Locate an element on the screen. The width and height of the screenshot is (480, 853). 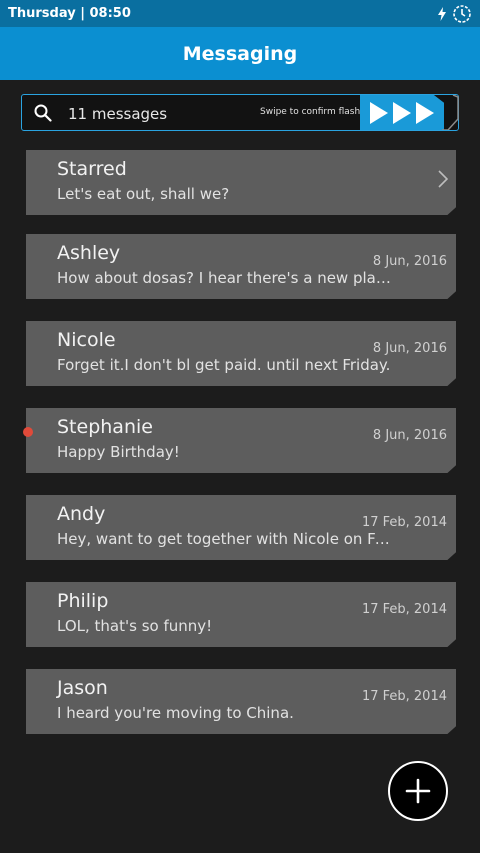
status-time: Thursday | 08:50 is located at coordinates (69, 13).